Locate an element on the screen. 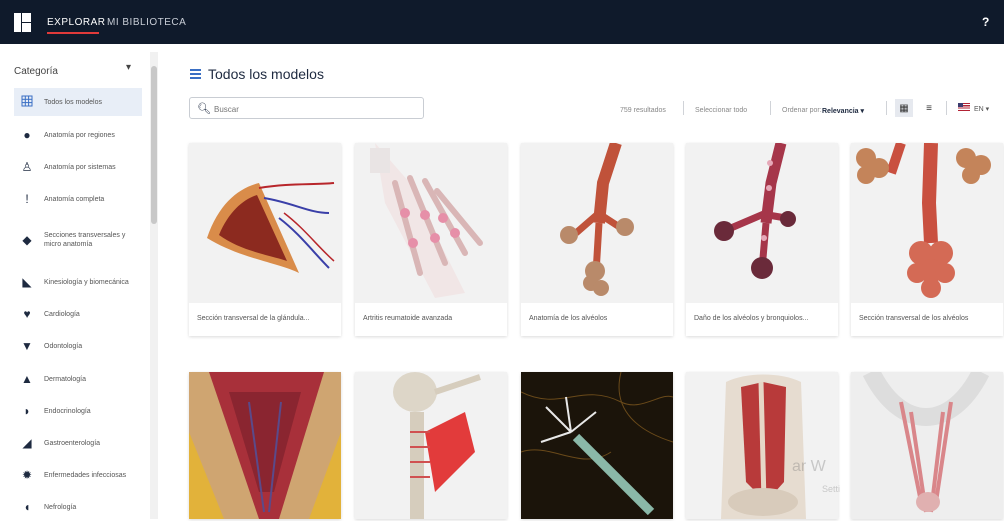 The image size is (1004, 521). sidebar-item-label: Odontología is located at coordinates (63, 346).